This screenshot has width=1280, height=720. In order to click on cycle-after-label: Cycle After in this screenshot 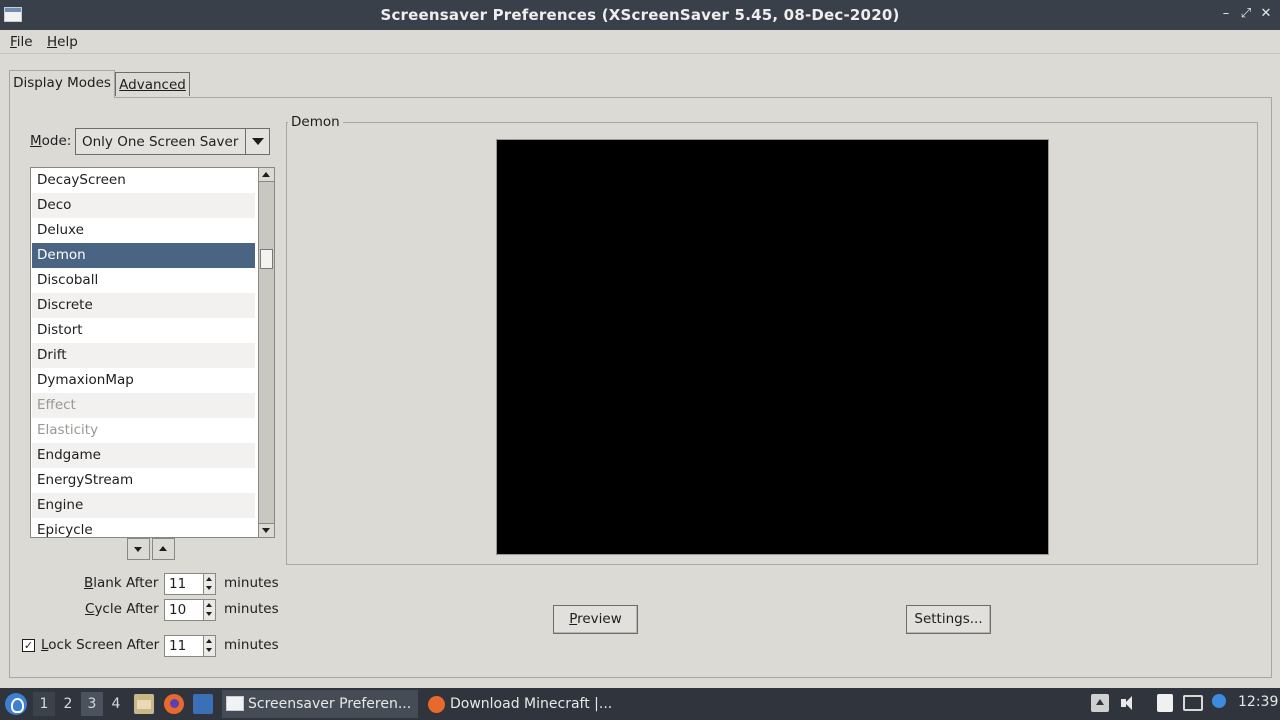, I will do `click(122, 609)`.